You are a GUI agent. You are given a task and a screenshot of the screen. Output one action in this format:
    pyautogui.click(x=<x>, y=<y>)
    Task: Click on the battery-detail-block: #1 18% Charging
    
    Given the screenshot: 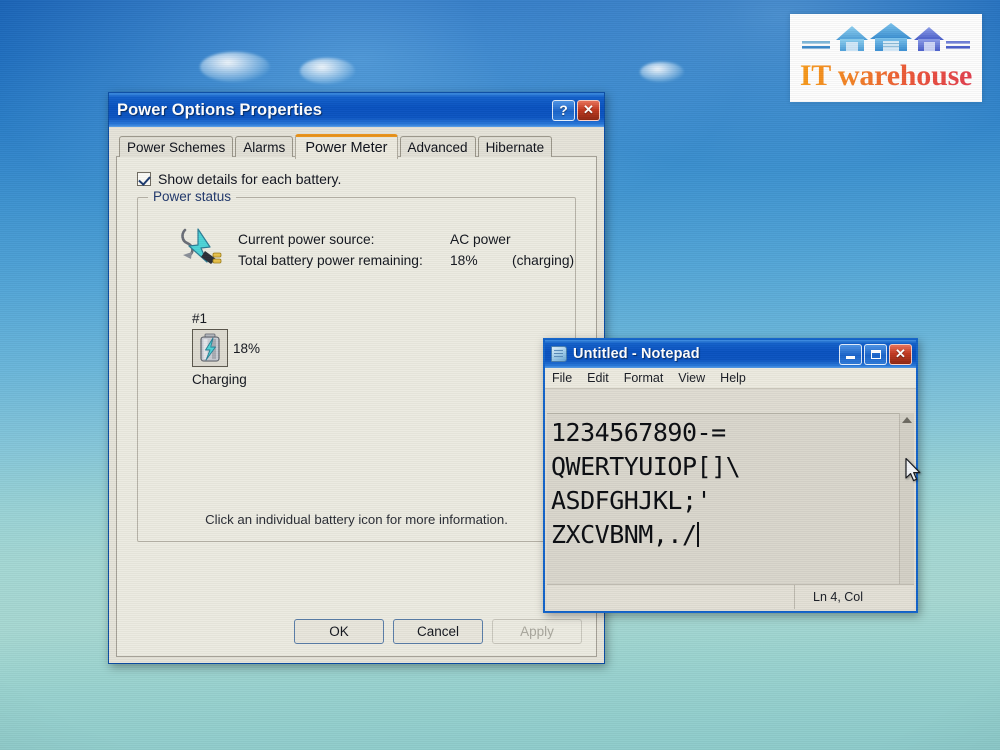 What is the action you would take?
    pyautogui.click(x=252, y=349)
    